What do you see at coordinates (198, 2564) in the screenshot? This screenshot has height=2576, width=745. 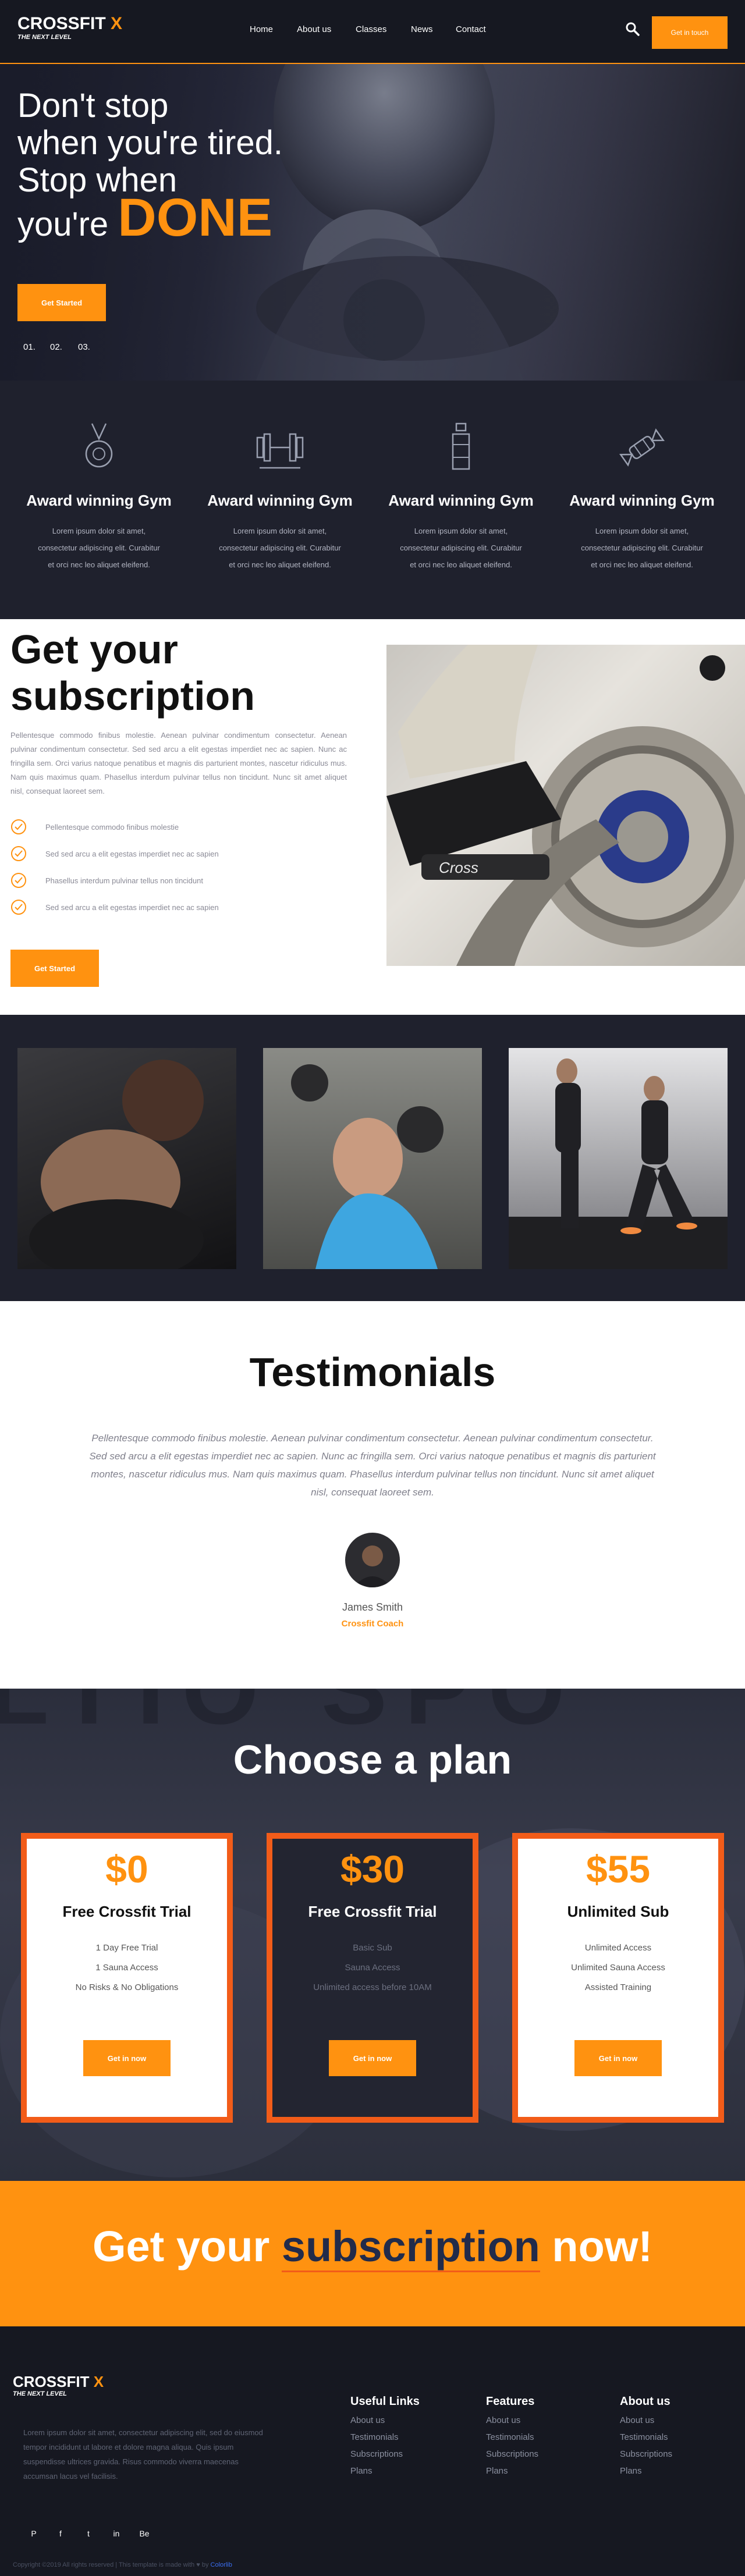 I see `heart-icon: ♥` at bounding box center [198, 2564].